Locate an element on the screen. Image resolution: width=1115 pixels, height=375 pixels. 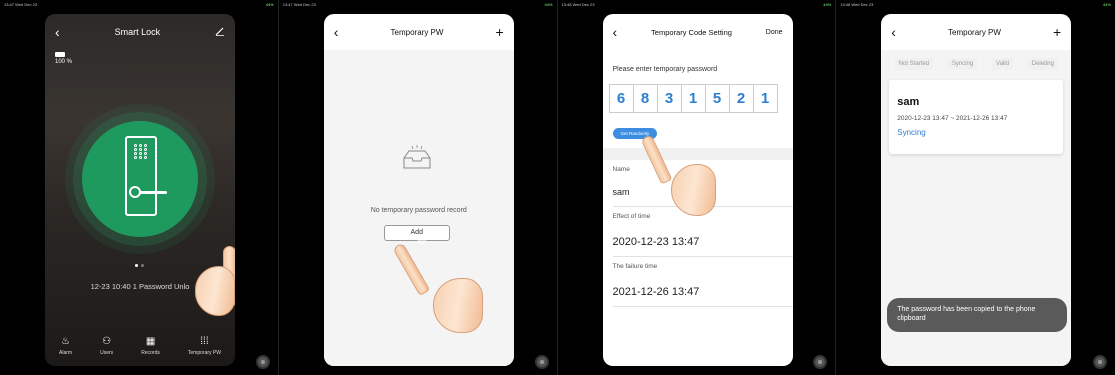
filter-valid: Valid is located at coordinates (1002, 64).